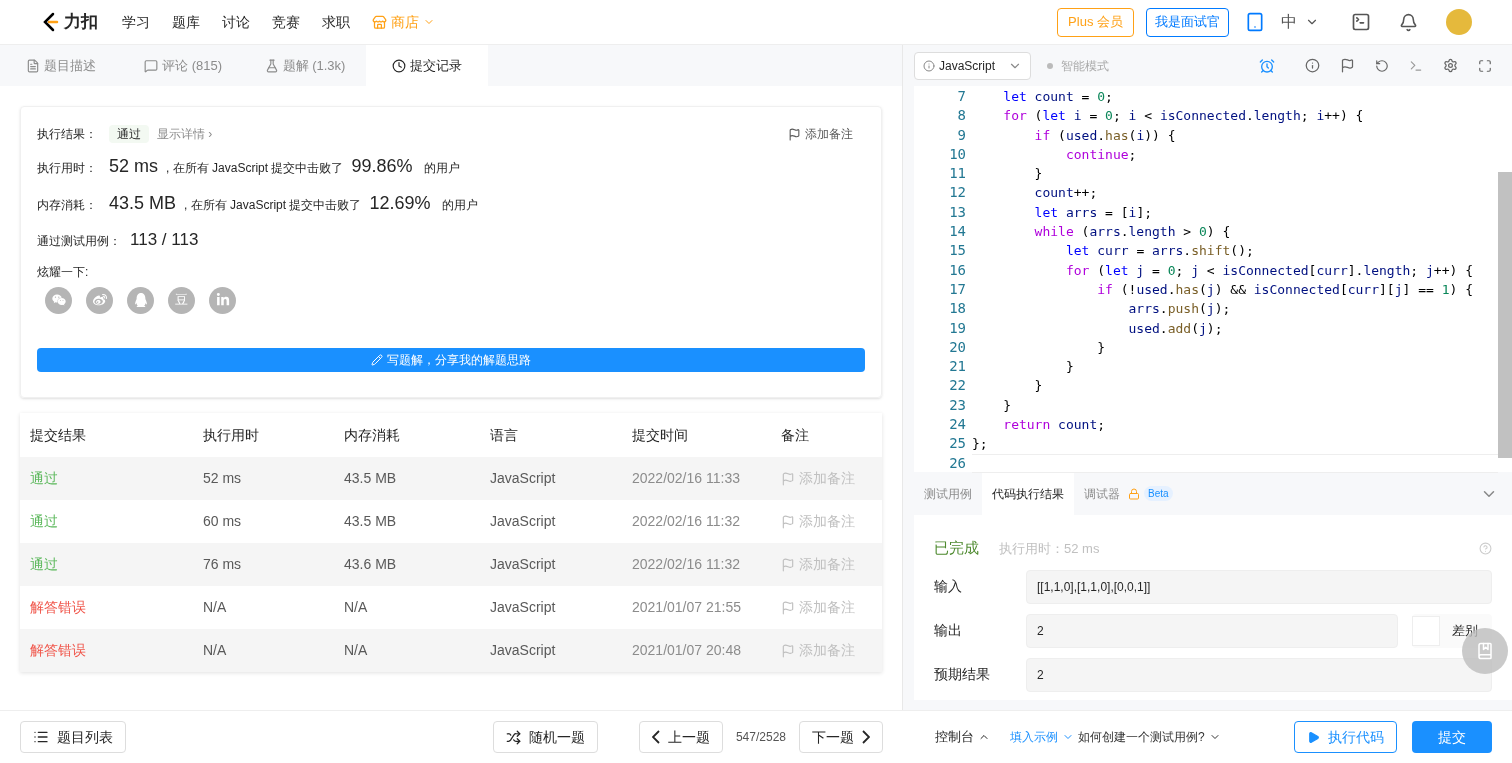  Describe the element at coordinates (183, 65) in the screenshot. I see `panel-tab: 评论 (815)` at that location.